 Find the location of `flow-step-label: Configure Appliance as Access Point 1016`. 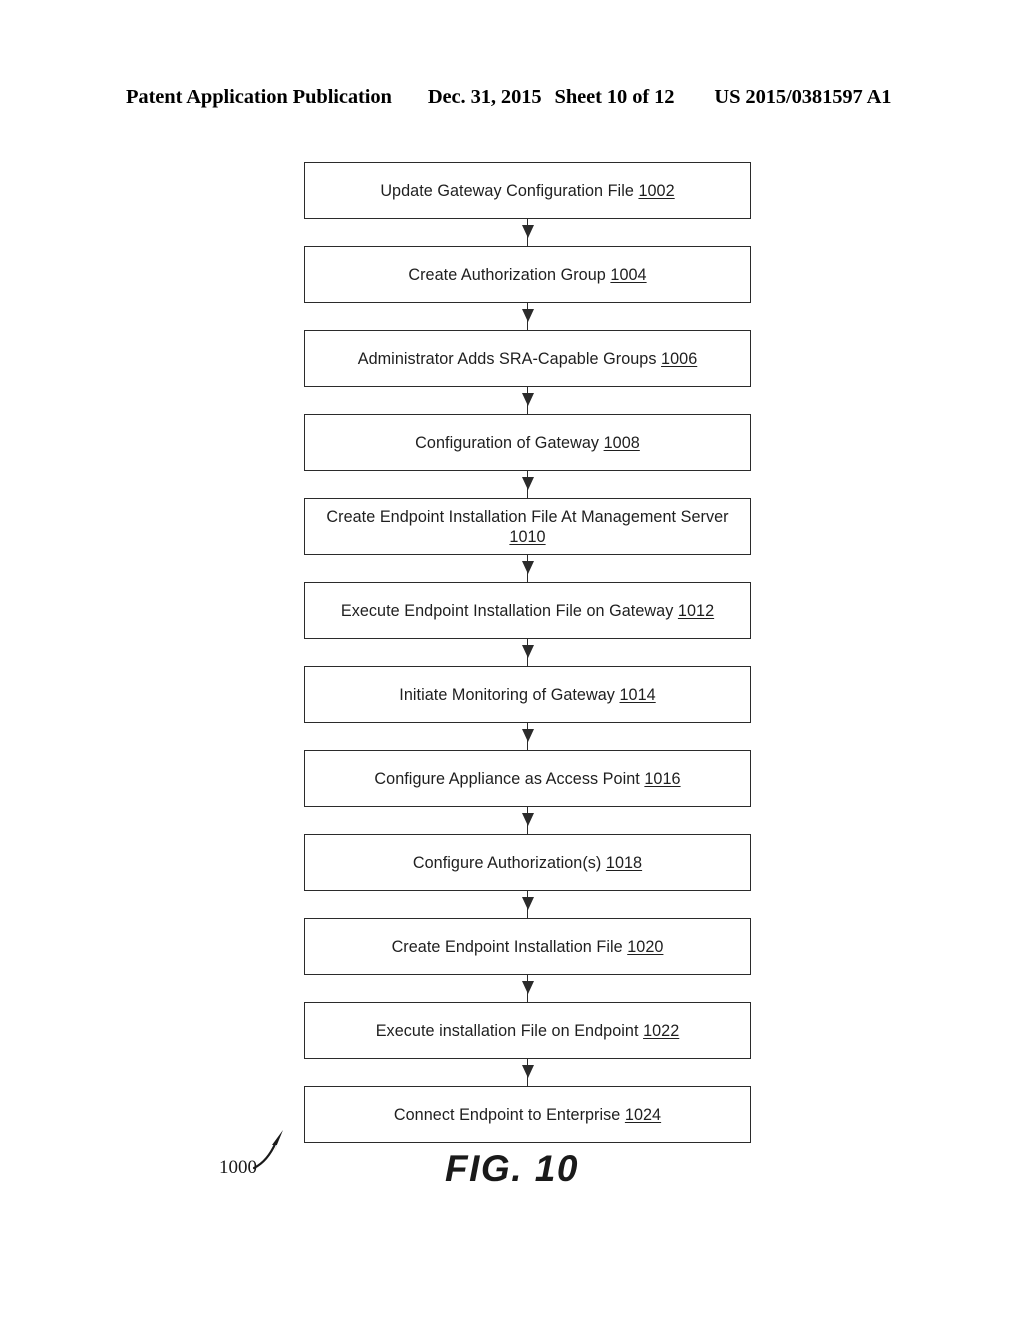

flow-step-label: Configure Appliance as Access Point 1016 is located at coordinates (527, 779).